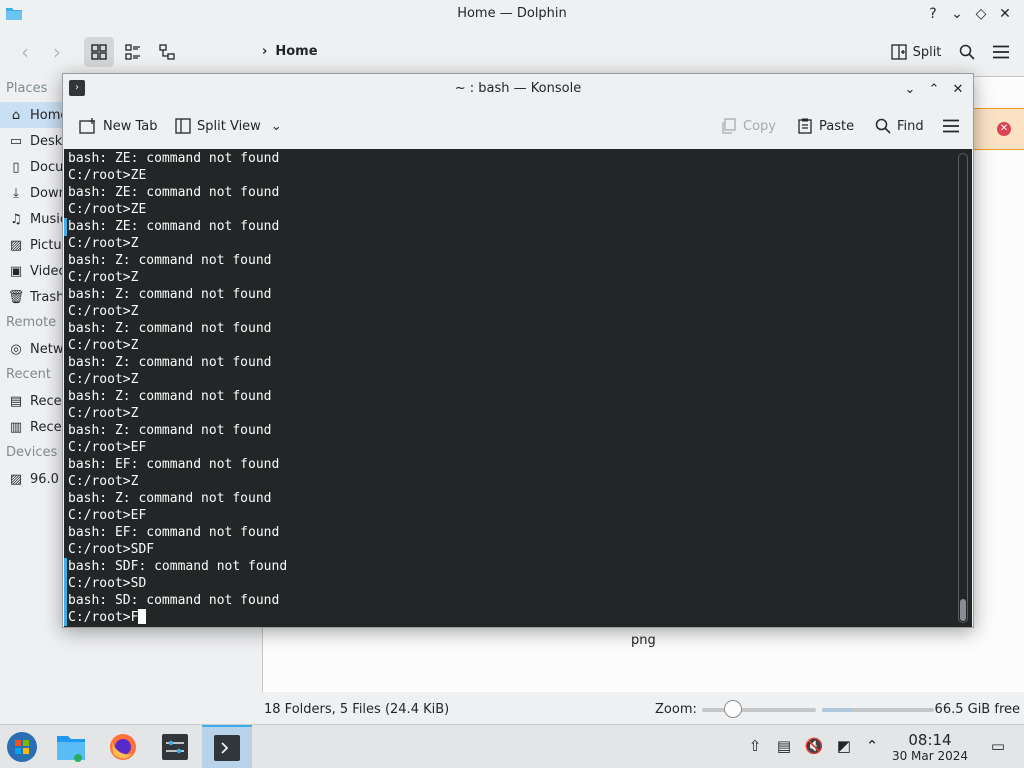  I want to click on zoom-slider, so click(759, 710).